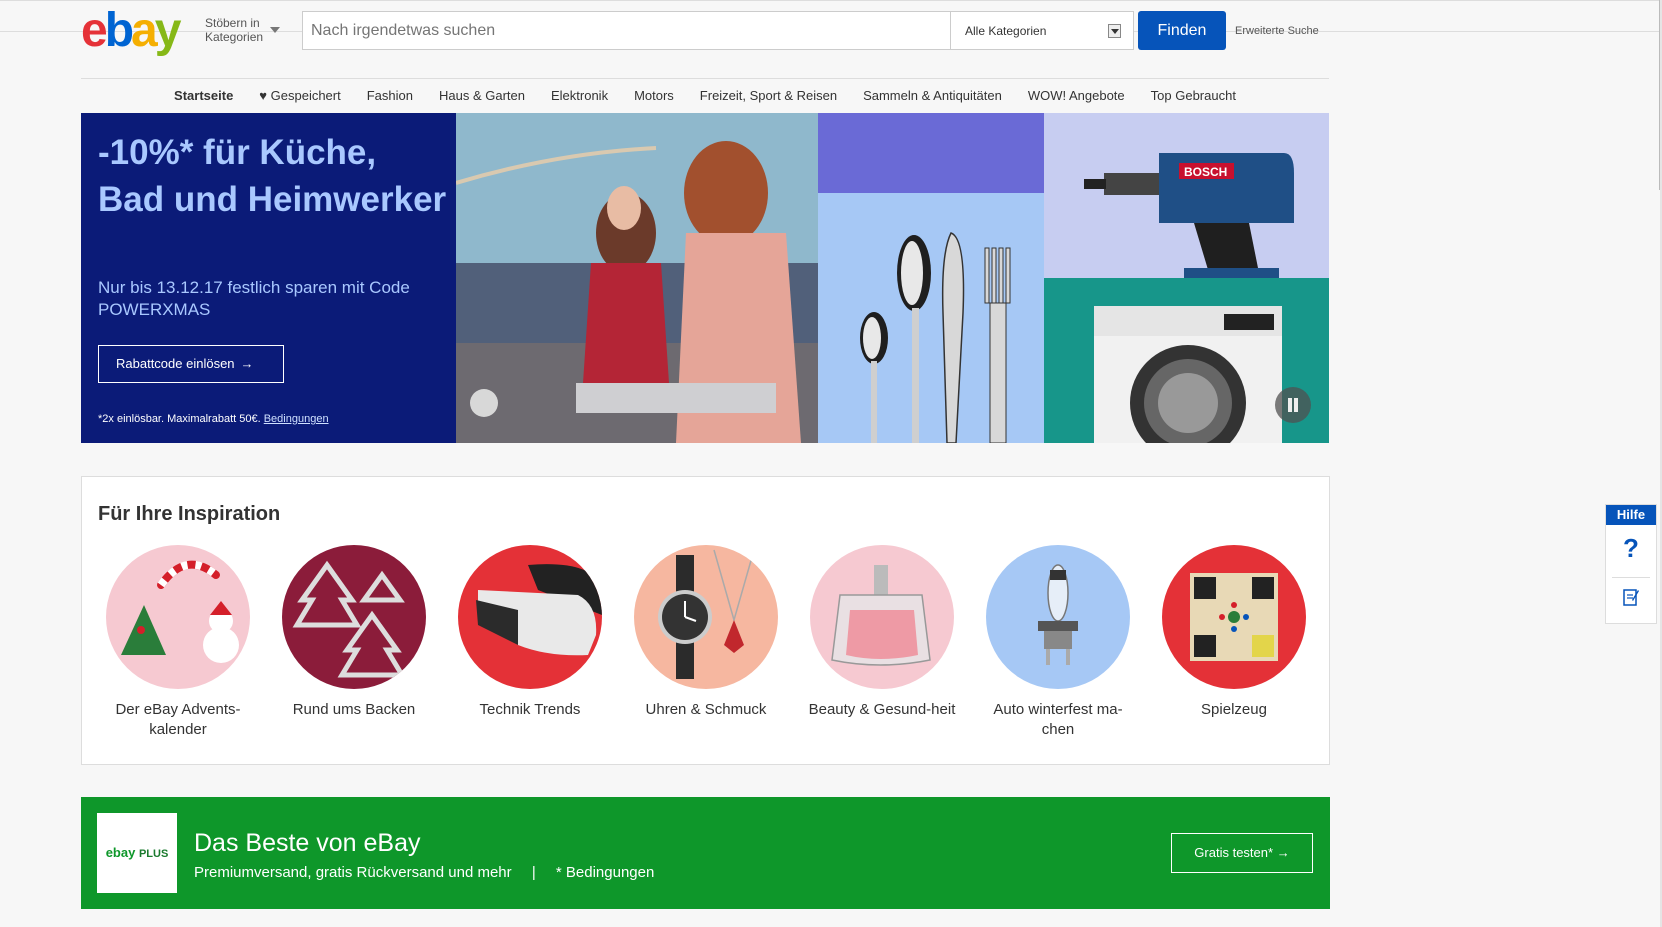  Describe the element at coordinates (1076, 96) in the screenshot. I see `nav-item-wow-angebote: WOW! Angebote` at that location.